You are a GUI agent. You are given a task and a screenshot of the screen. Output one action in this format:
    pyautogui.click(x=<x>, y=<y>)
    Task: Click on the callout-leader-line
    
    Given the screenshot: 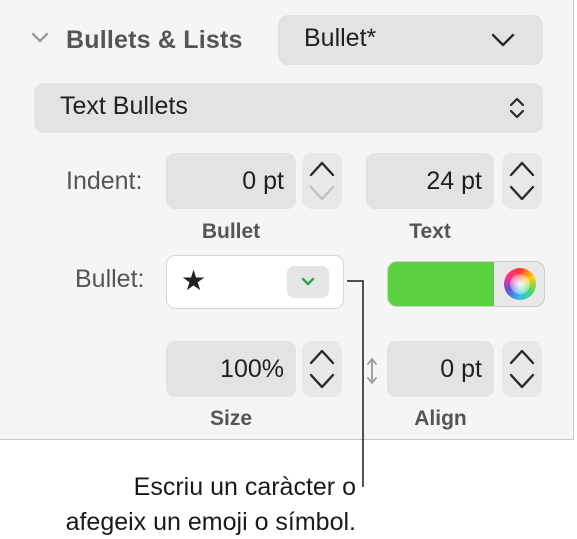 What is the action you would take?
    pyautogui.click(x=355, y=383)
    